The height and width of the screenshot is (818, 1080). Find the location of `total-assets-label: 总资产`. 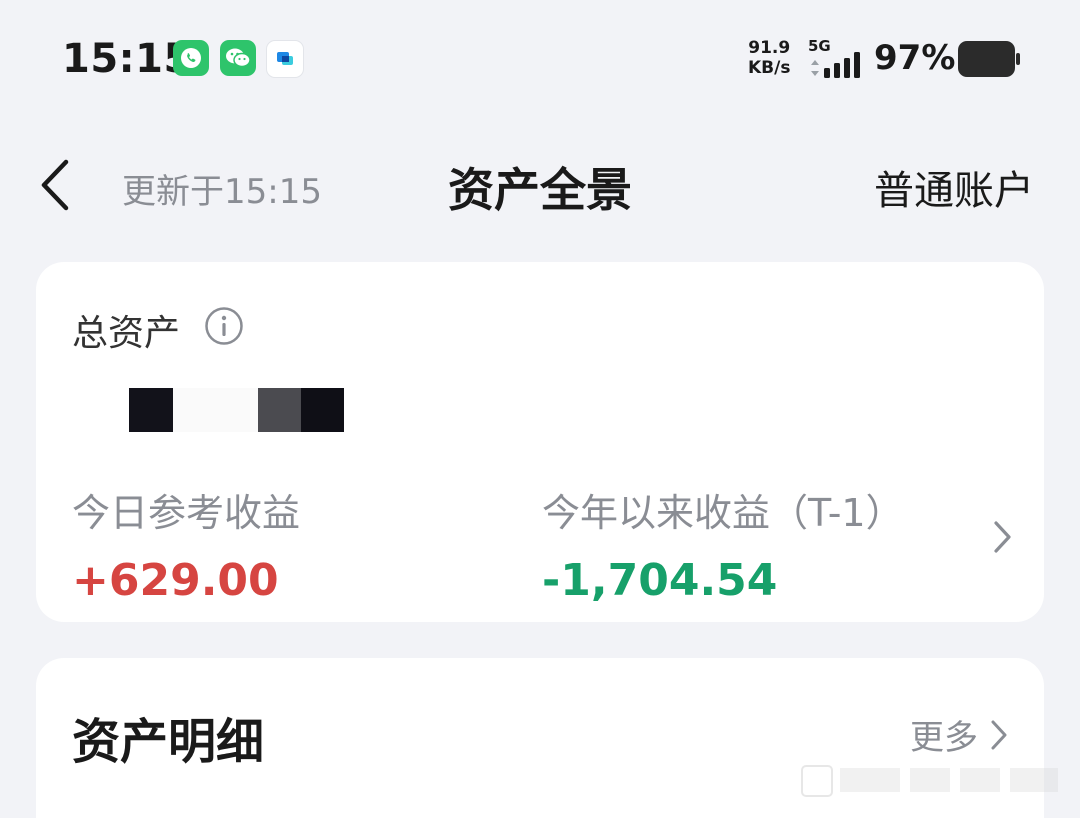

total-assets-label: 总资产 is located at coordinates (126, 333).